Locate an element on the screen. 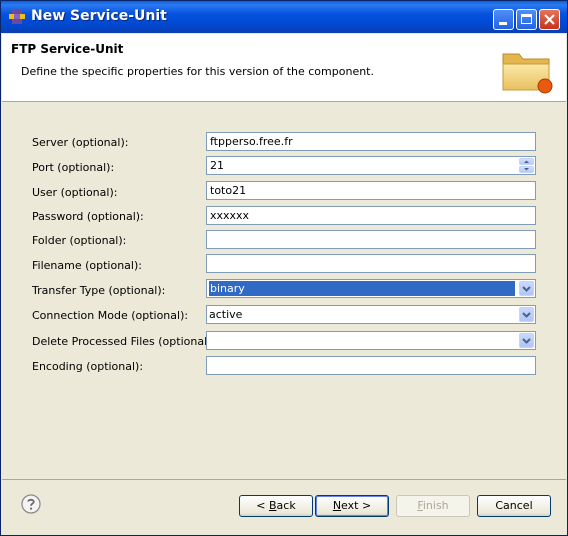 The width and height of the screenshot is (568, 536). folder-icon is located at coordinates (527, 73).